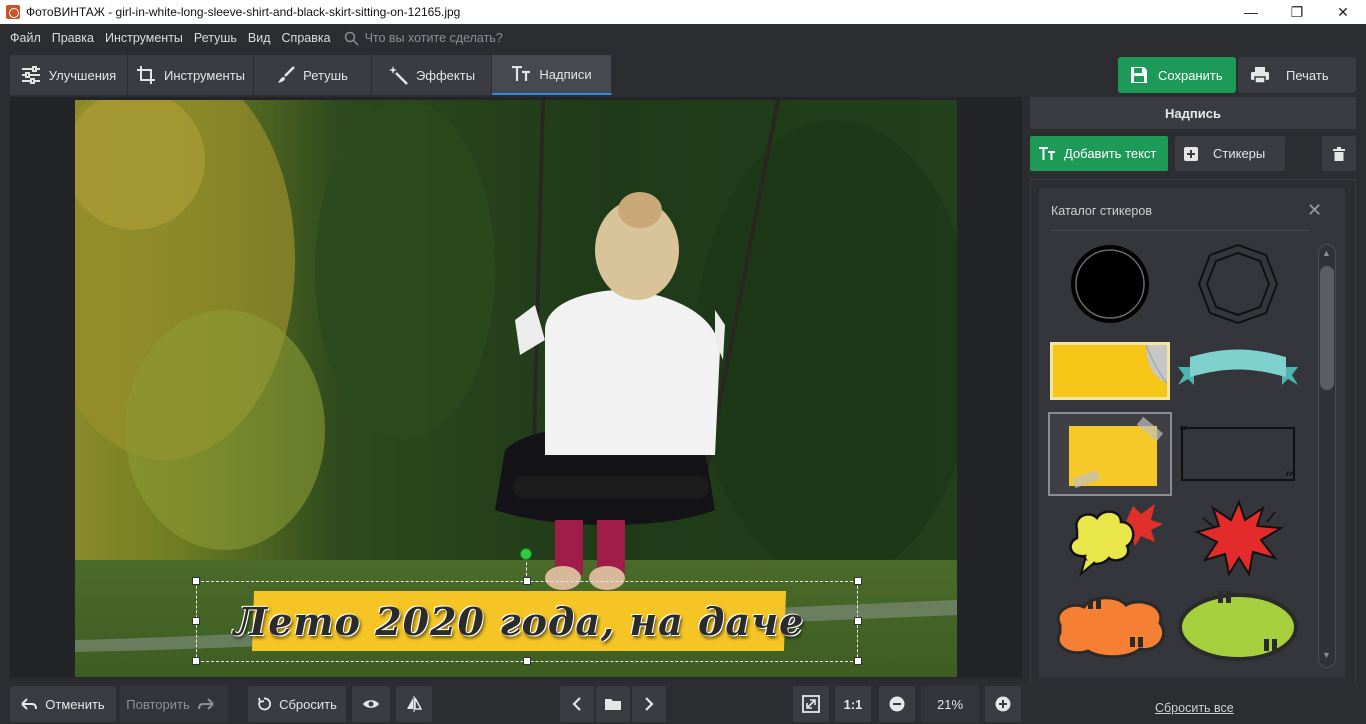  What do you see at coordinates (1239, 153) in the screenshot?
I see `stickers-label: Стикеры` at bounding box center [1239, 153].